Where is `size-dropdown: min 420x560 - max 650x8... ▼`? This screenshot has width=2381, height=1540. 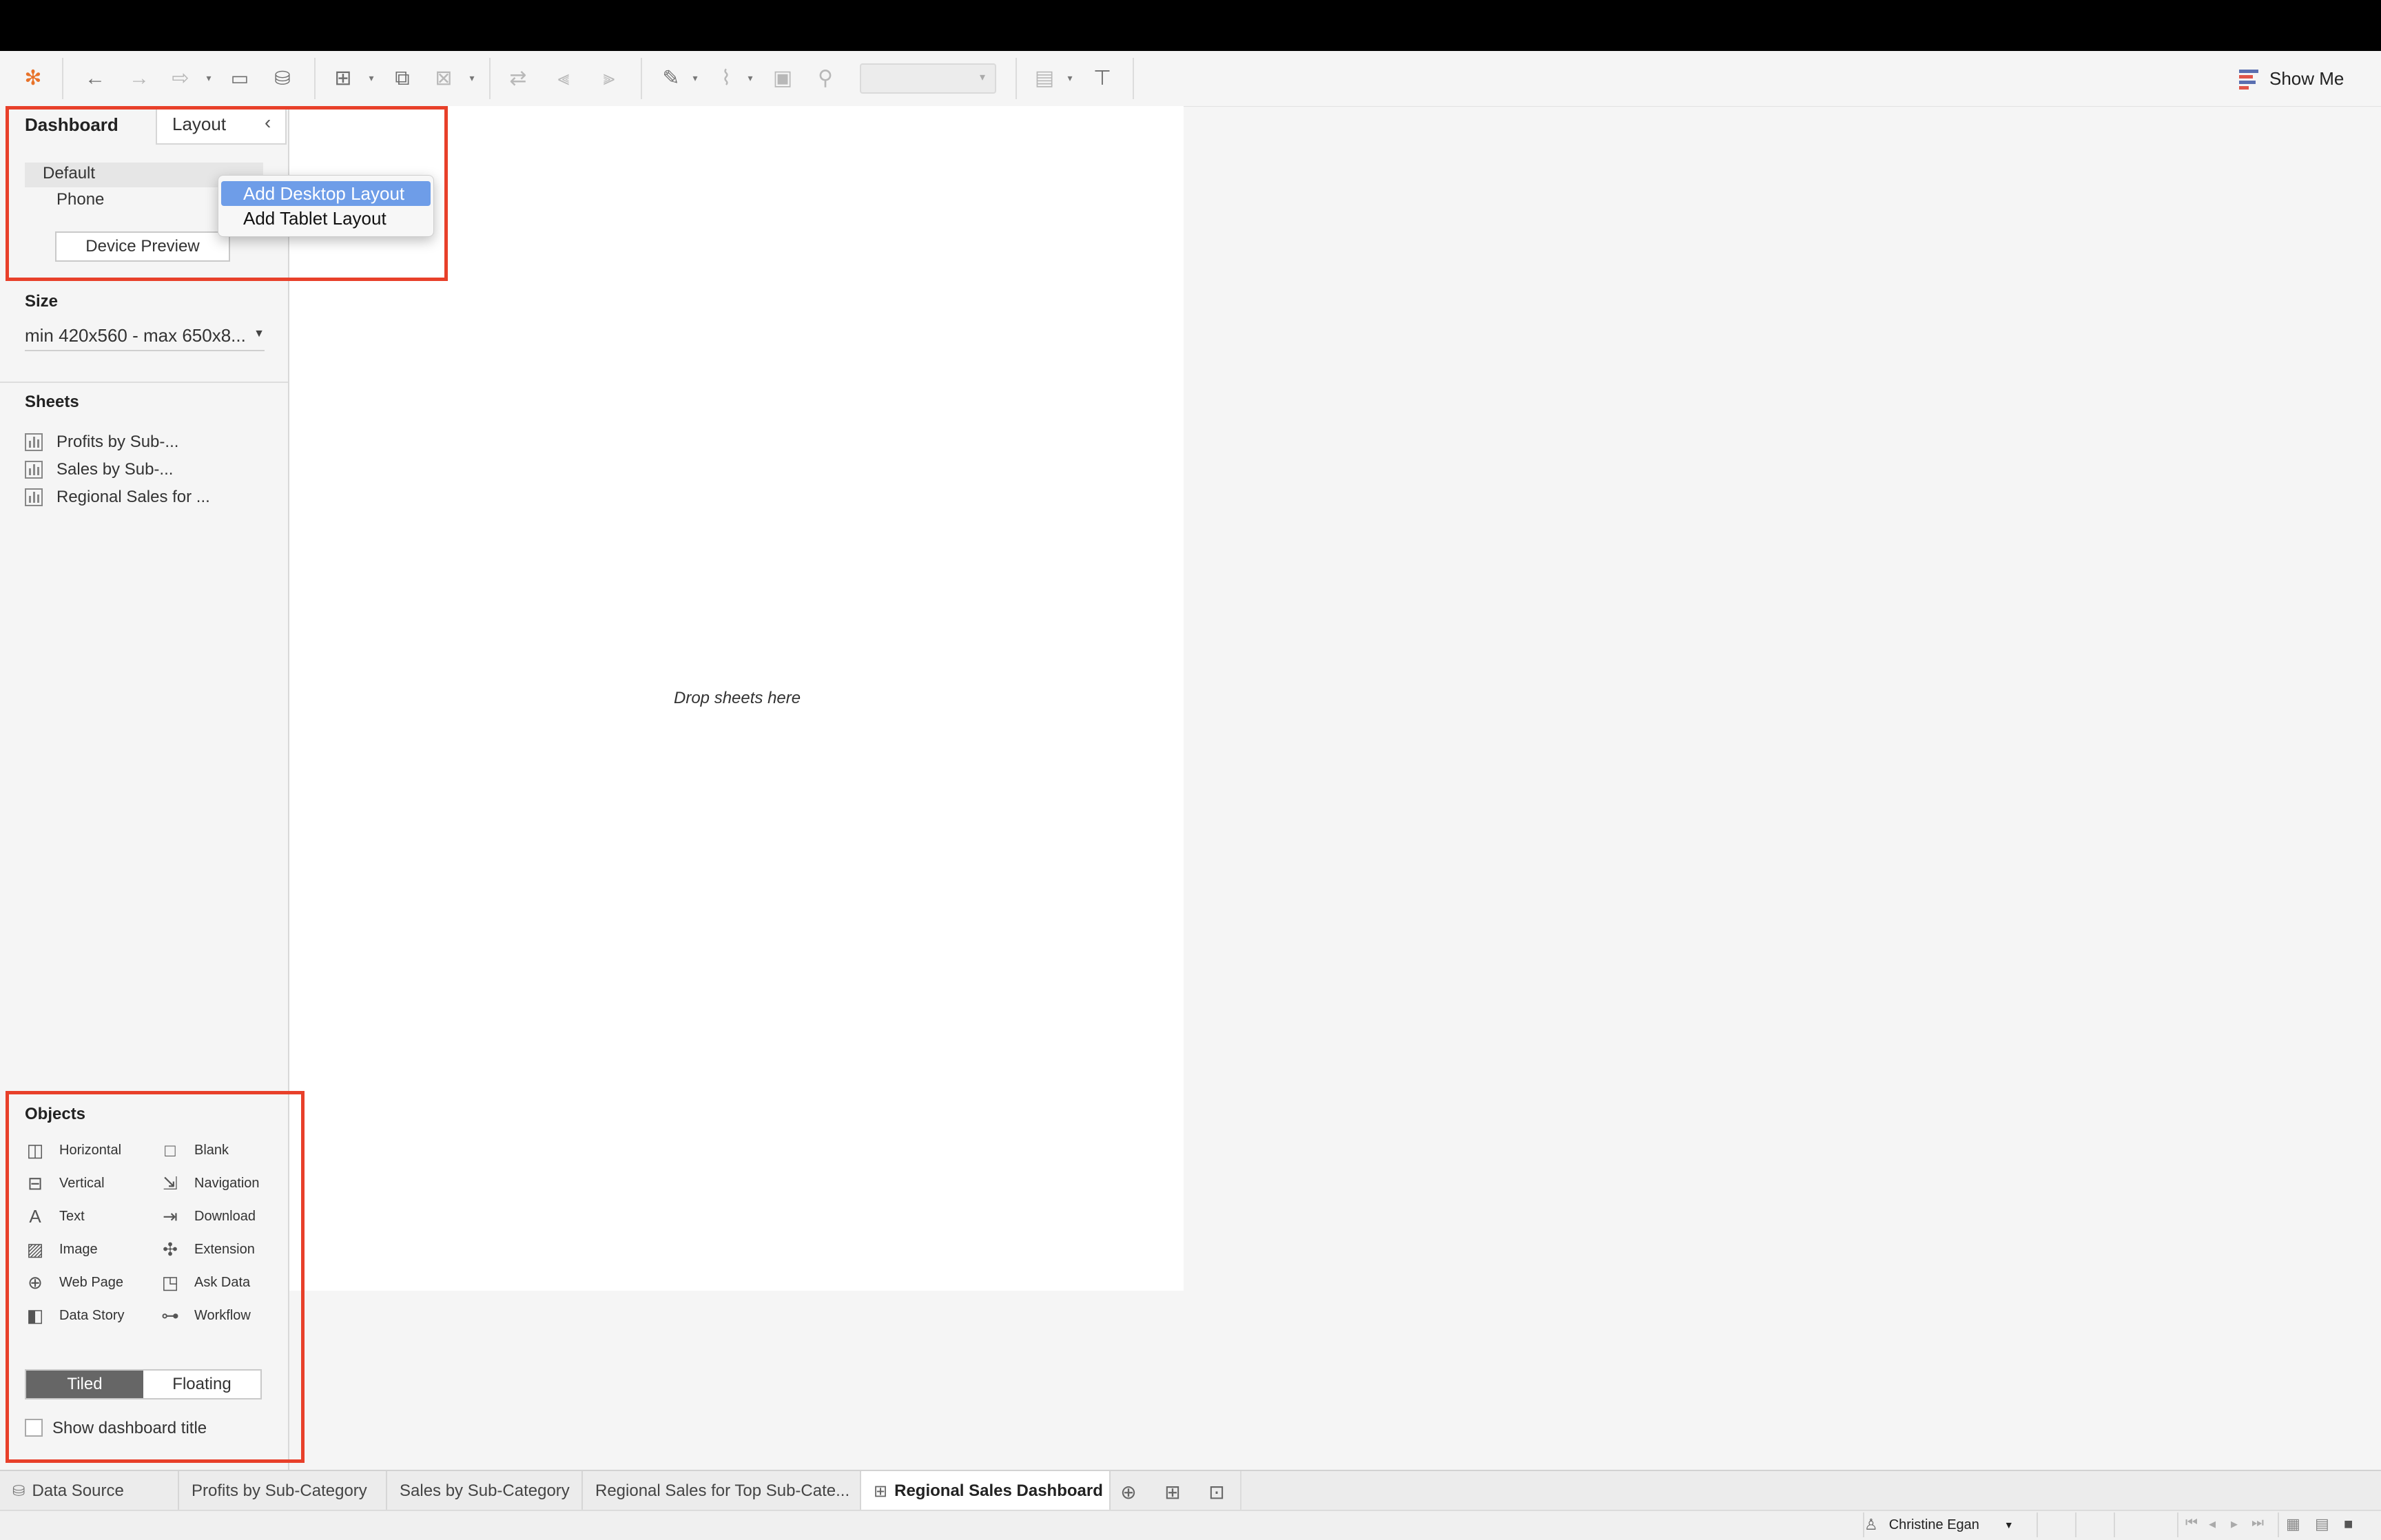 size-dropdown: min 420x560 - max 650x8... ▼ is located at coordinates (145, 334).